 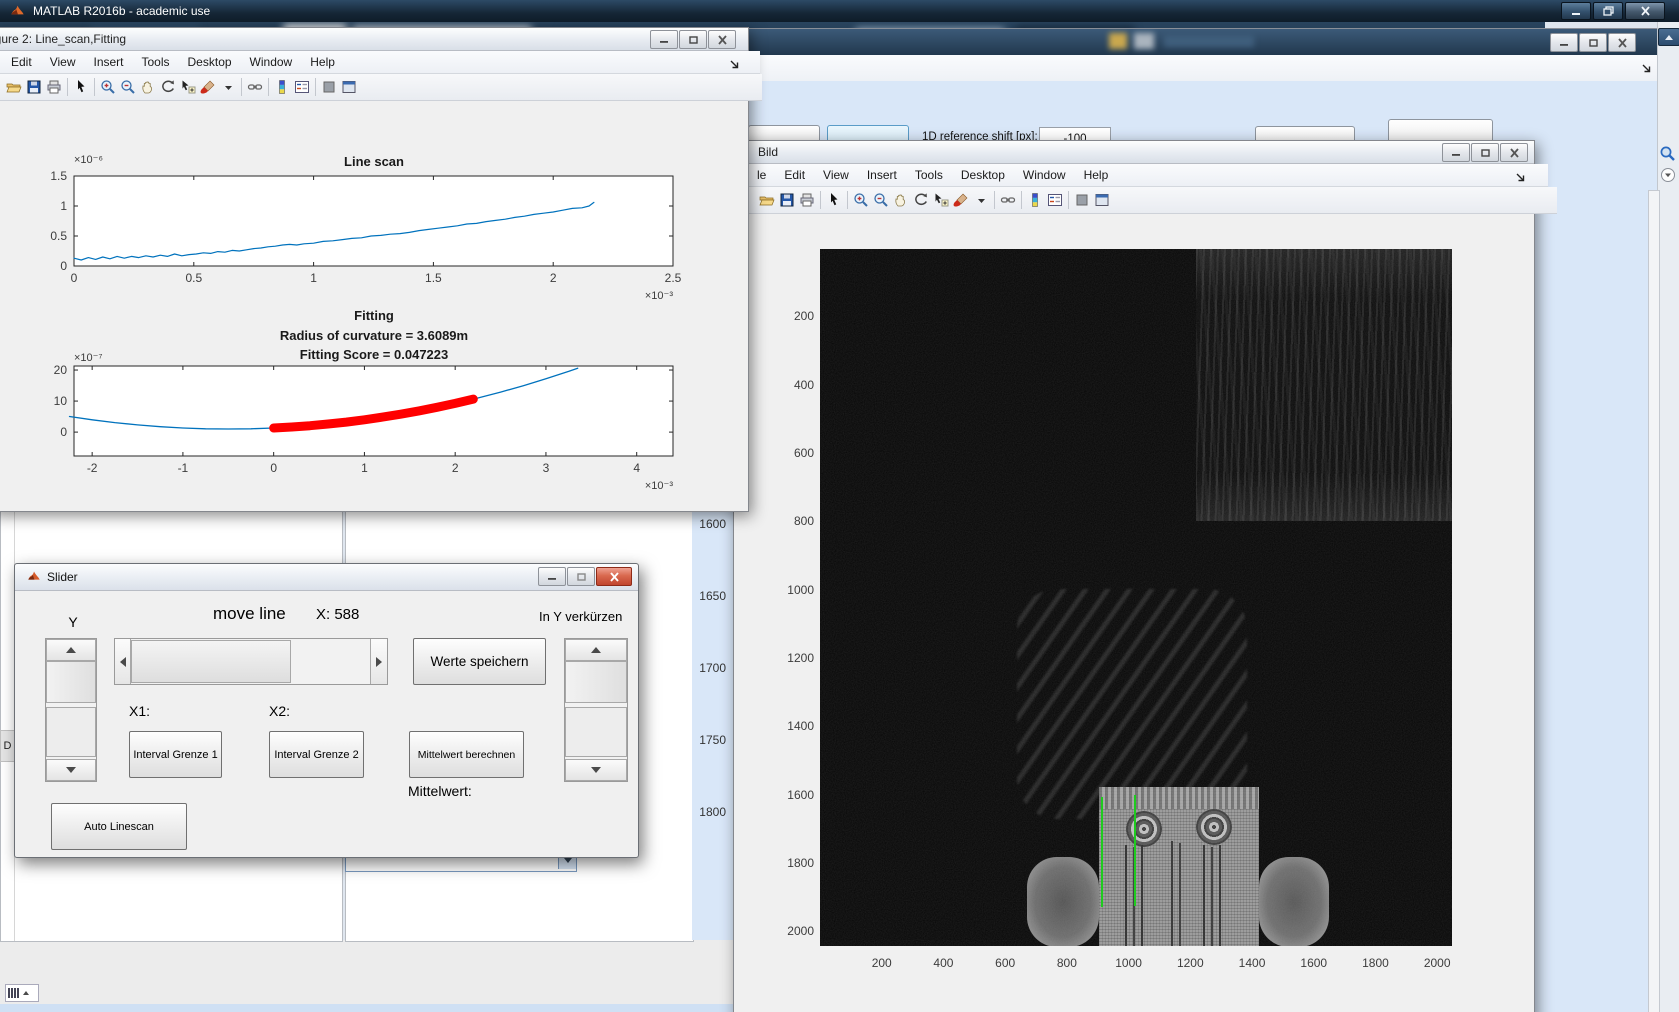 I want to click on in-y-slider, so click(x=596, y=710).